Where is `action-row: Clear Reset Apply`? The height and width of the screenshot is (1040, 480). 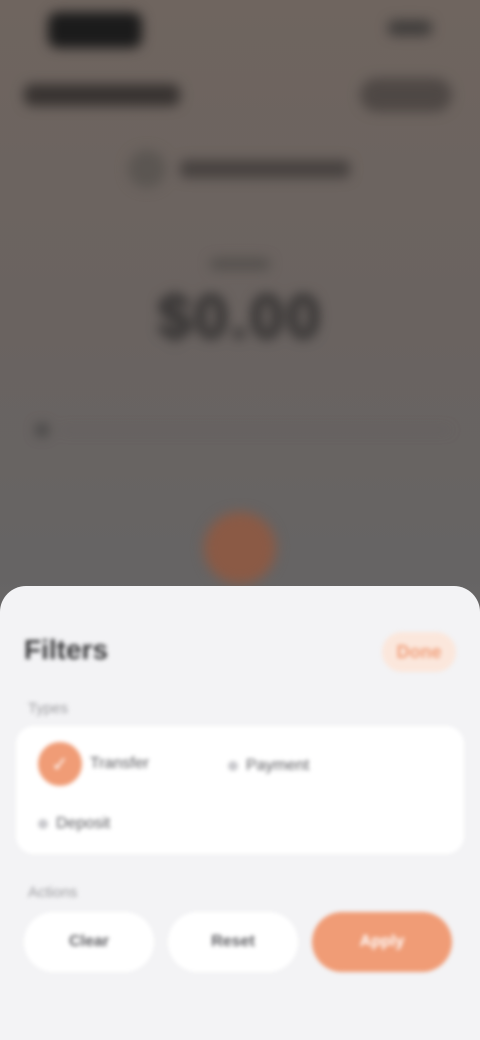
action-row: Clear Reset Apply is located at coordinates (240, 944).